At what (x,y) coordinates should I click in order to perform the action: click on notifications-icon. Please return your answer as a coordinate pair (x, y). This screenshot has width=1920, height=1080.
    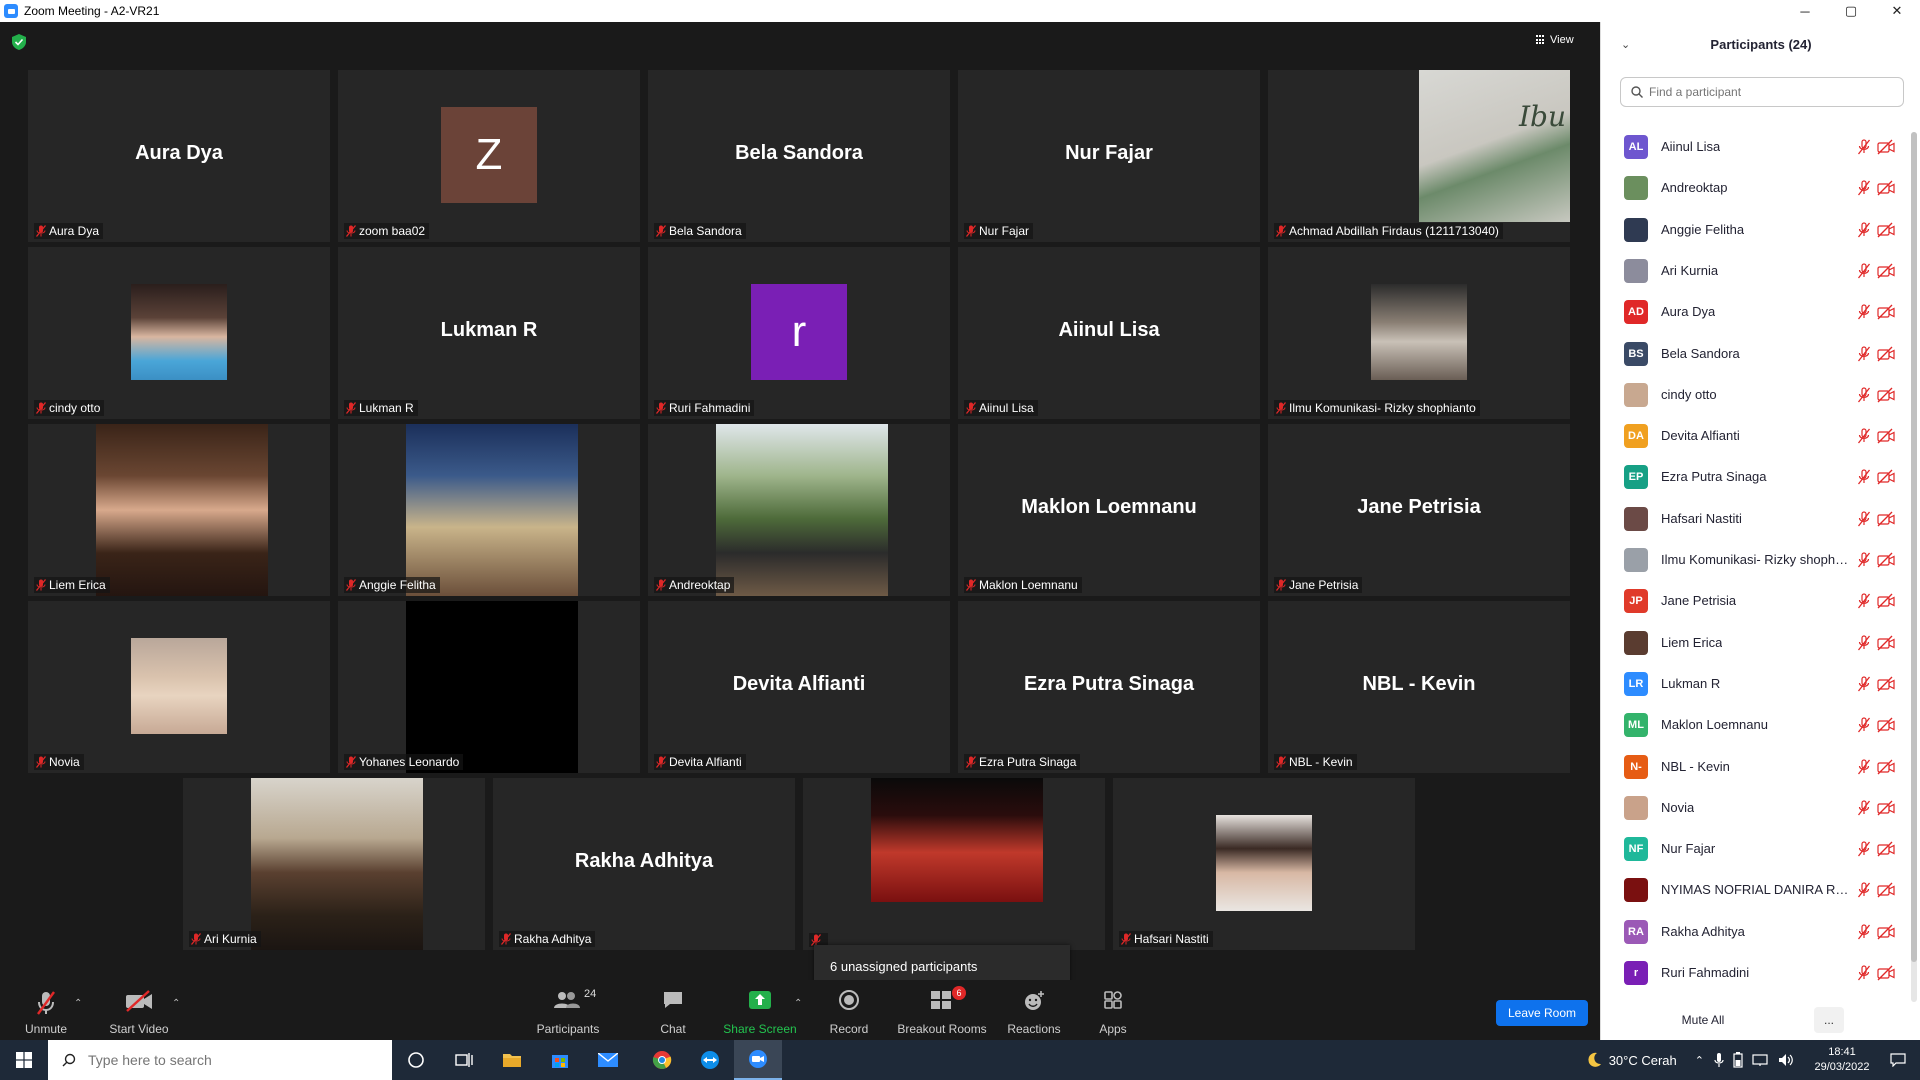
    Looking at the image, I should click on (1898, 1060).